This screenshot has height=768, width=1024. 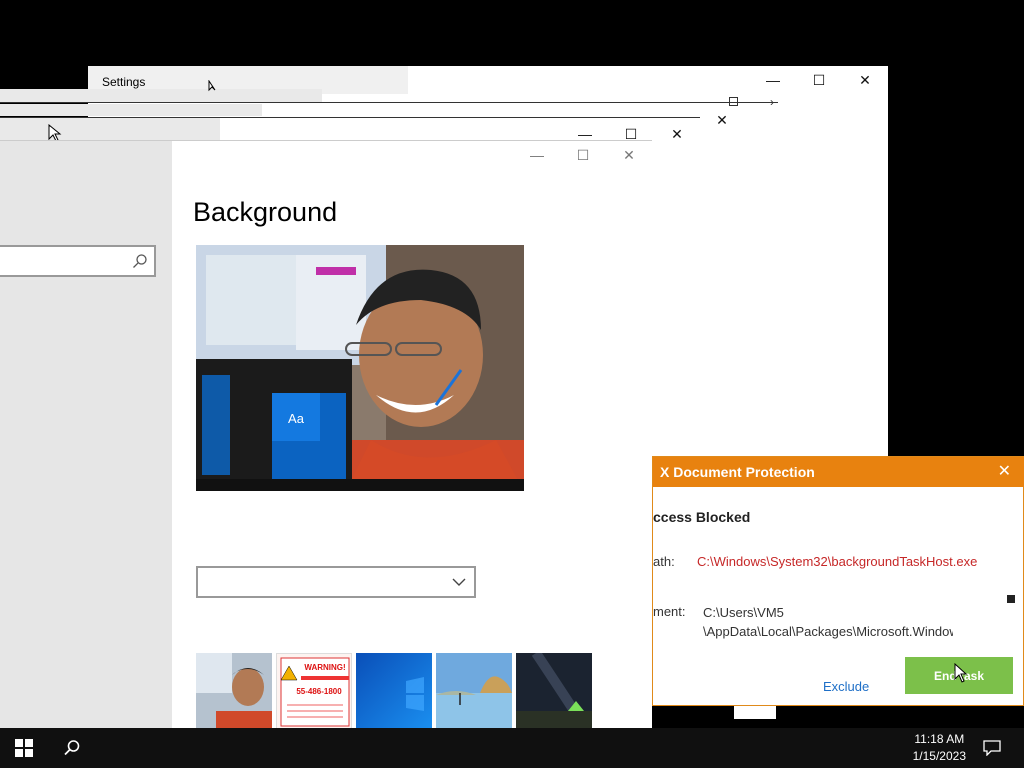 What do you see at coordinates (1011, 599) in the screenshot?
I see `scrollbar-thumb` at bounding box center [1011, 599].